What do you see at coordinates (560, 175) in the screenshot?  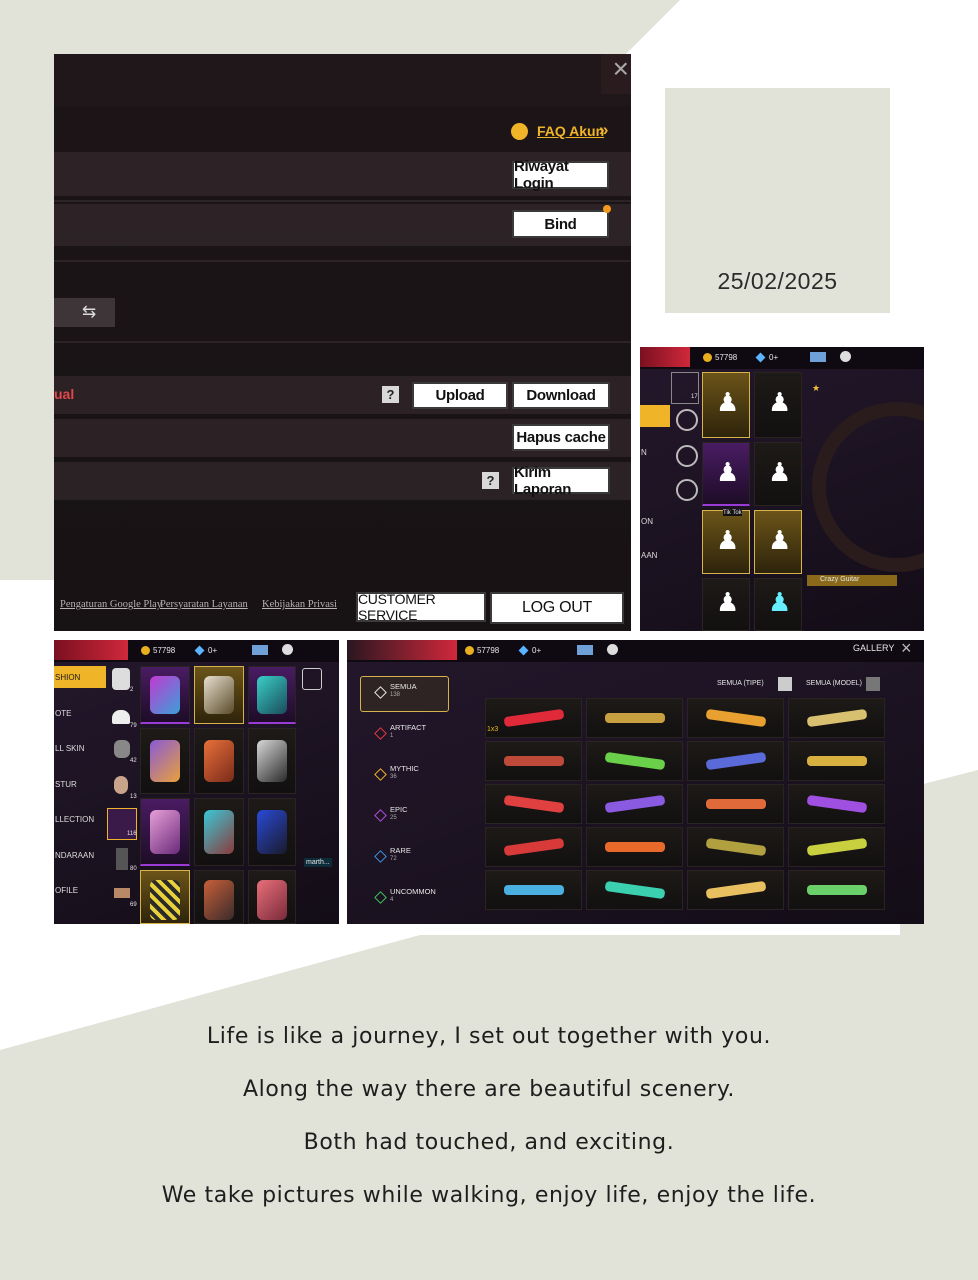 I see `riwayat-login-button: Riwayat Login` at bounding box center [560, 175].